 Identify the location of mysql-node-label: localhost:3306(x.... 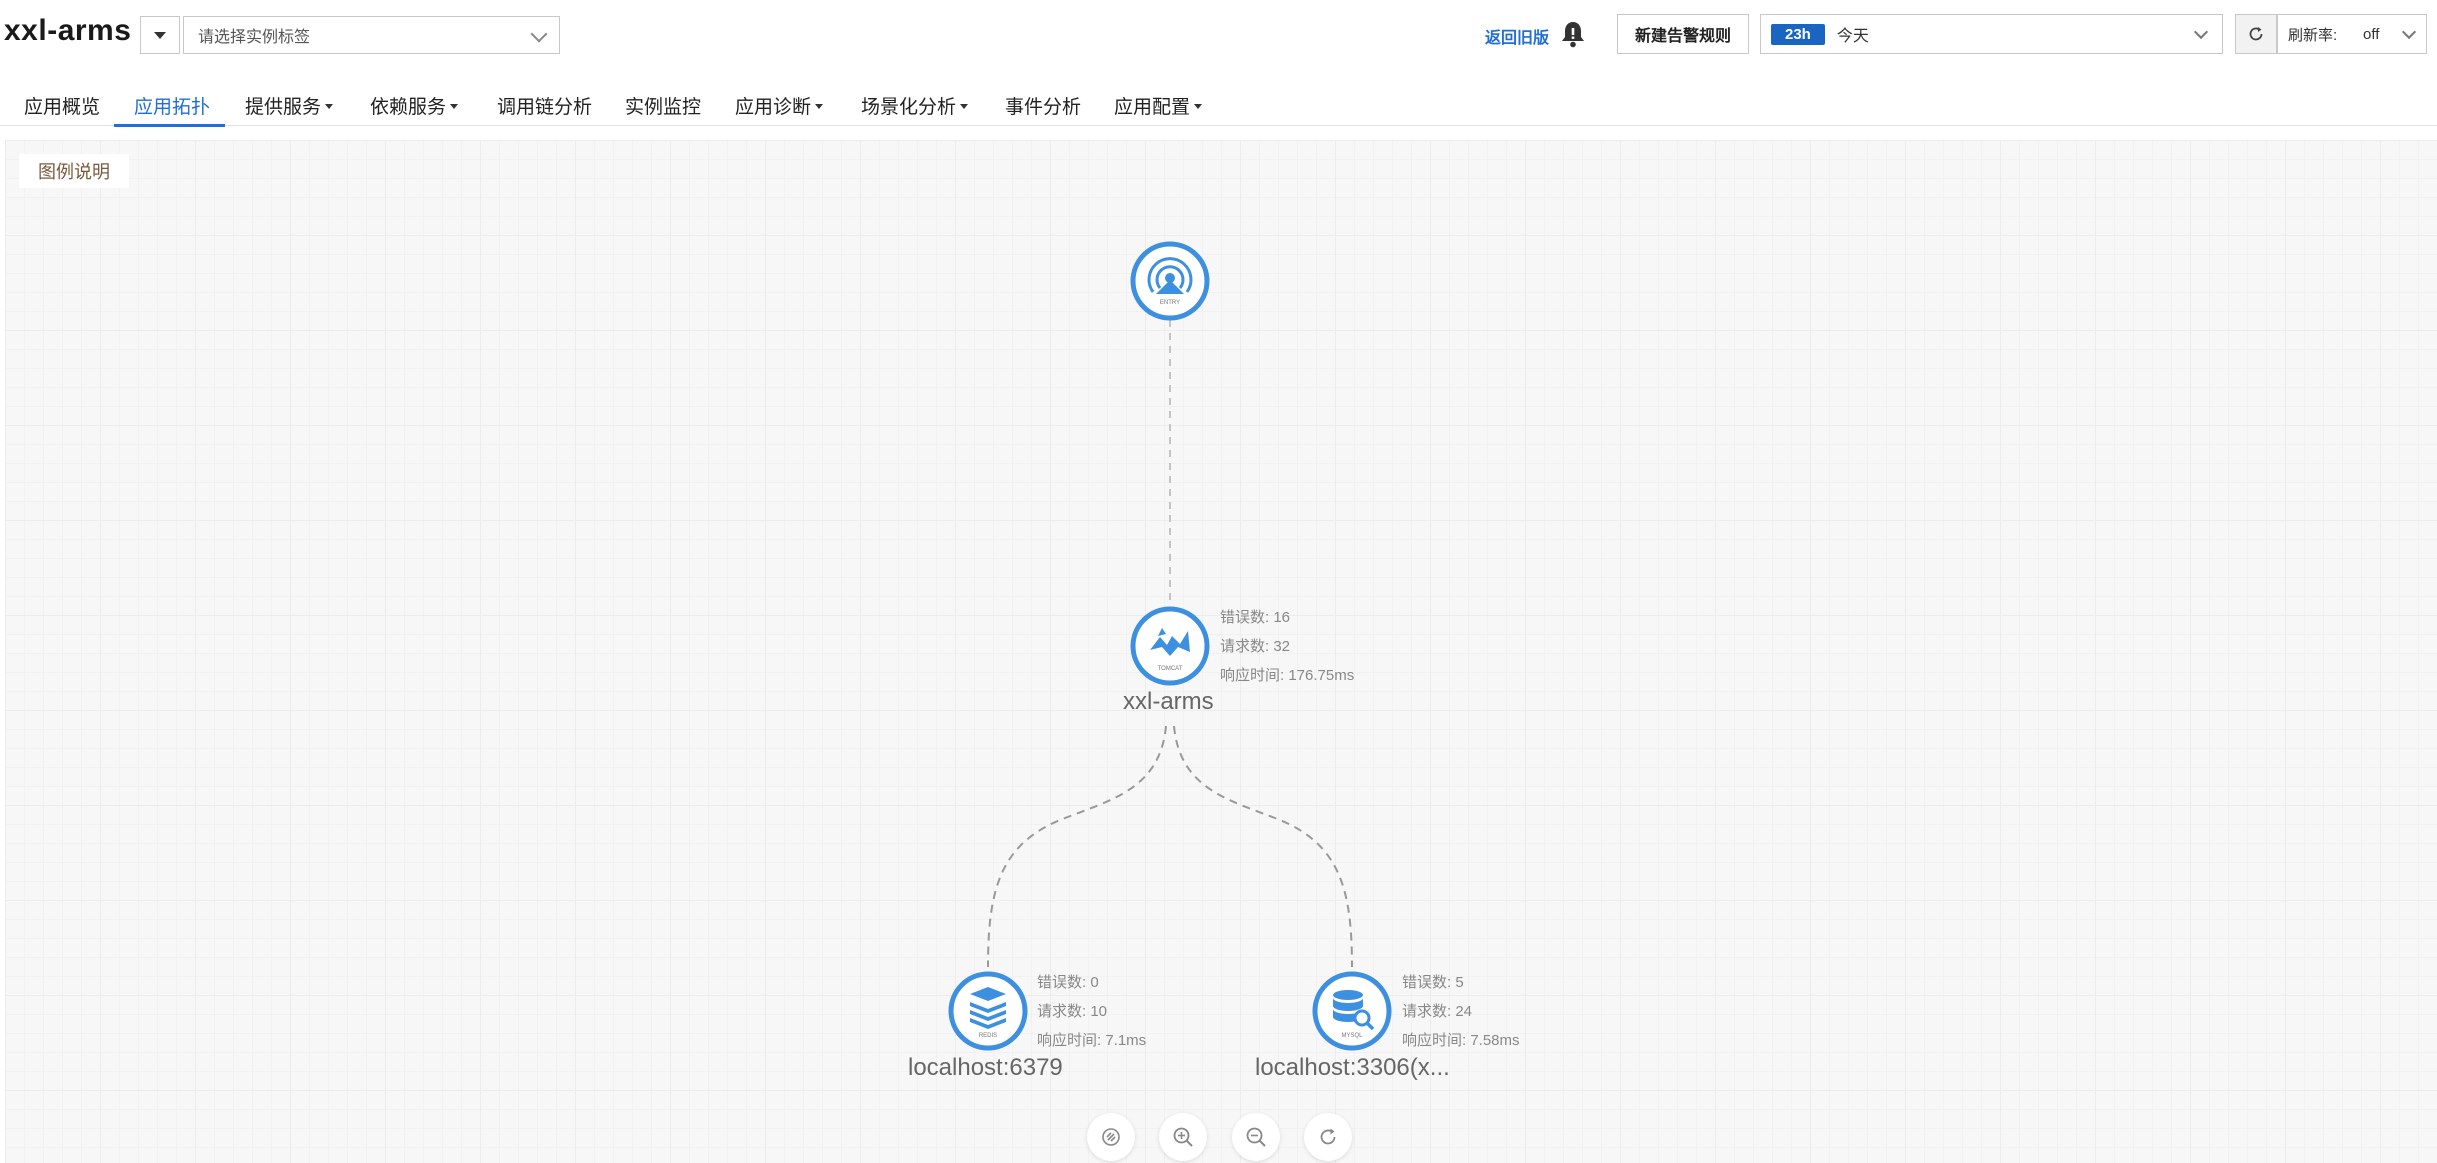
(1352, 1067).